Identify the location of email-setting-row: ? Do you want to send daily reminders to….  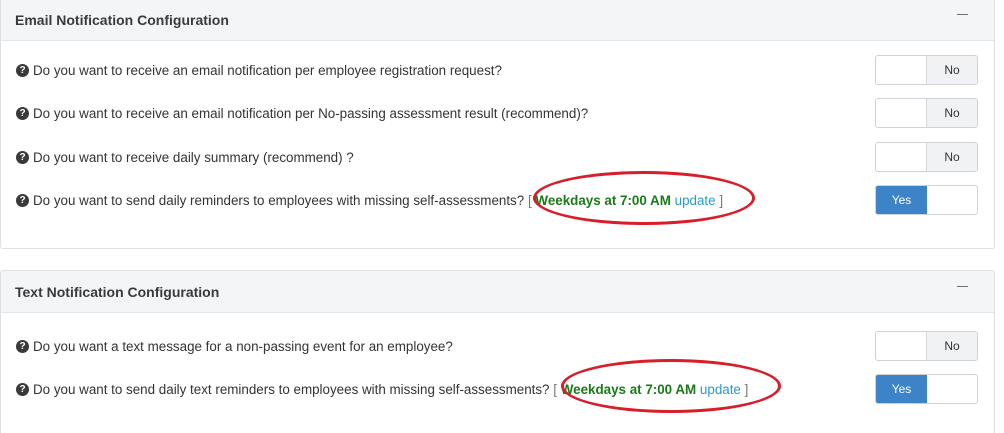
(497, 201).